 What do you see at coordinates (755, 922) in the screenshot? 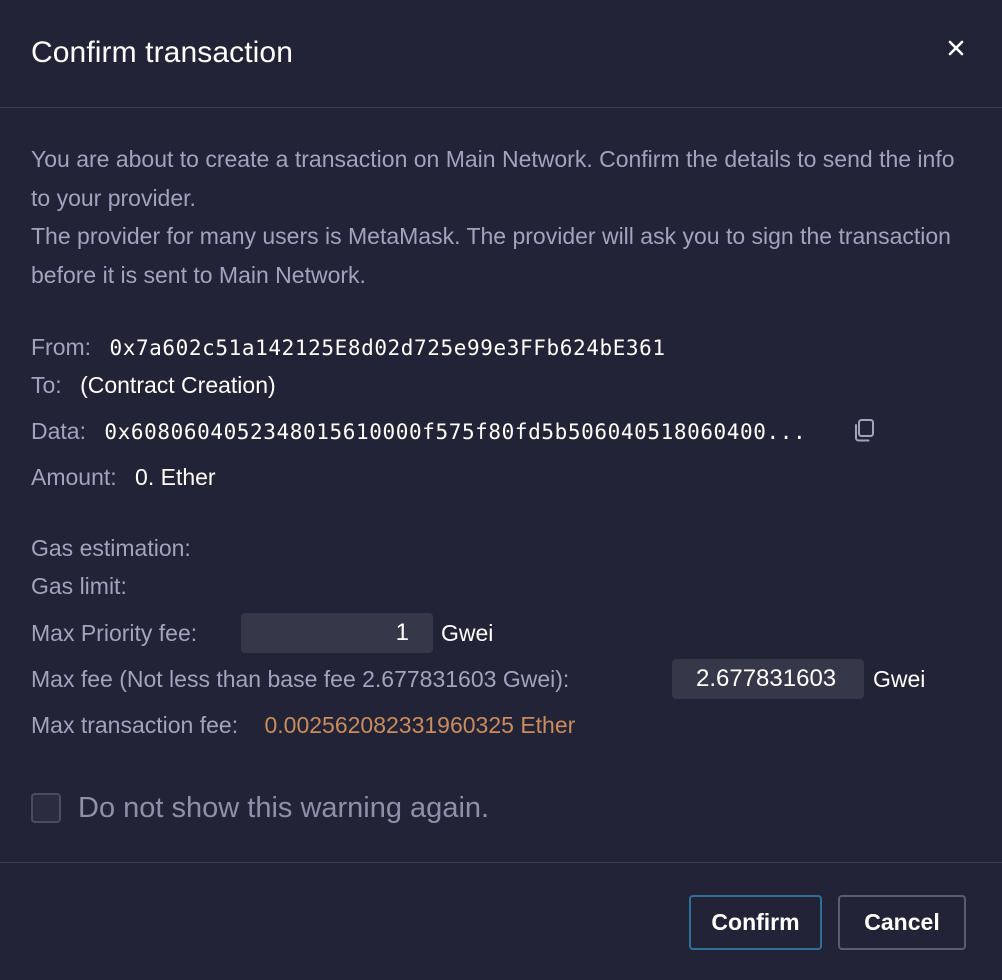
I see `confirm-button: Confirm` at bounding box center [755, 922].